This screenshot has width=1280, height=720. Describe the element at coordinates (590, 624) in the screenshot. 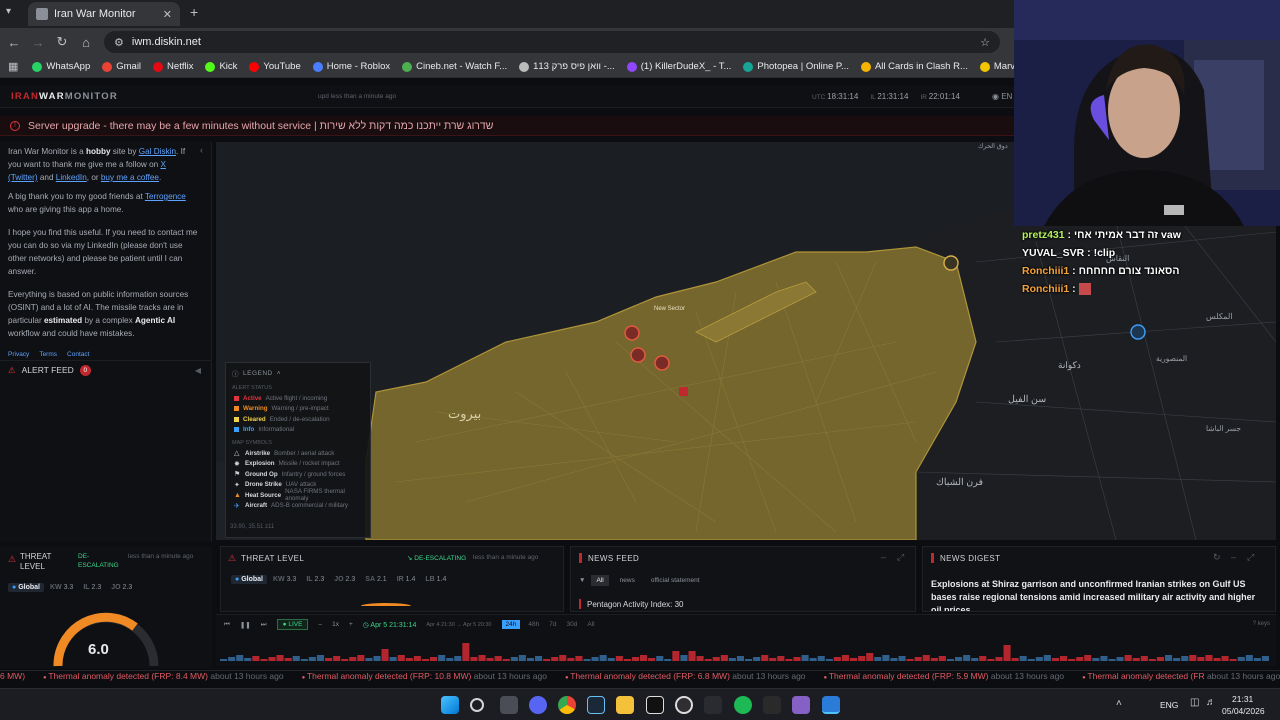

I see `window-all: All` at that location.